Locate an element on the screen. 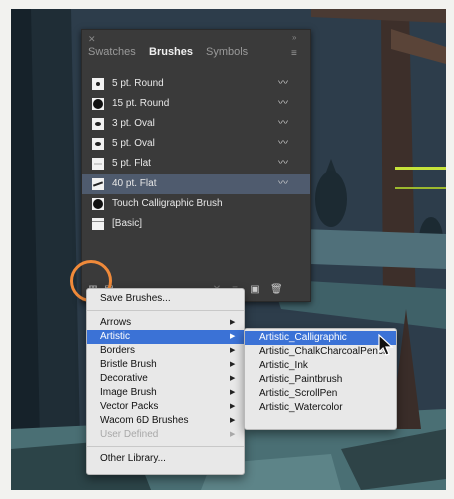 This screenshot has height=499, width=454. menu-item-vector-packs: Vector Packs ▶ is located at coordinates (165, 407).